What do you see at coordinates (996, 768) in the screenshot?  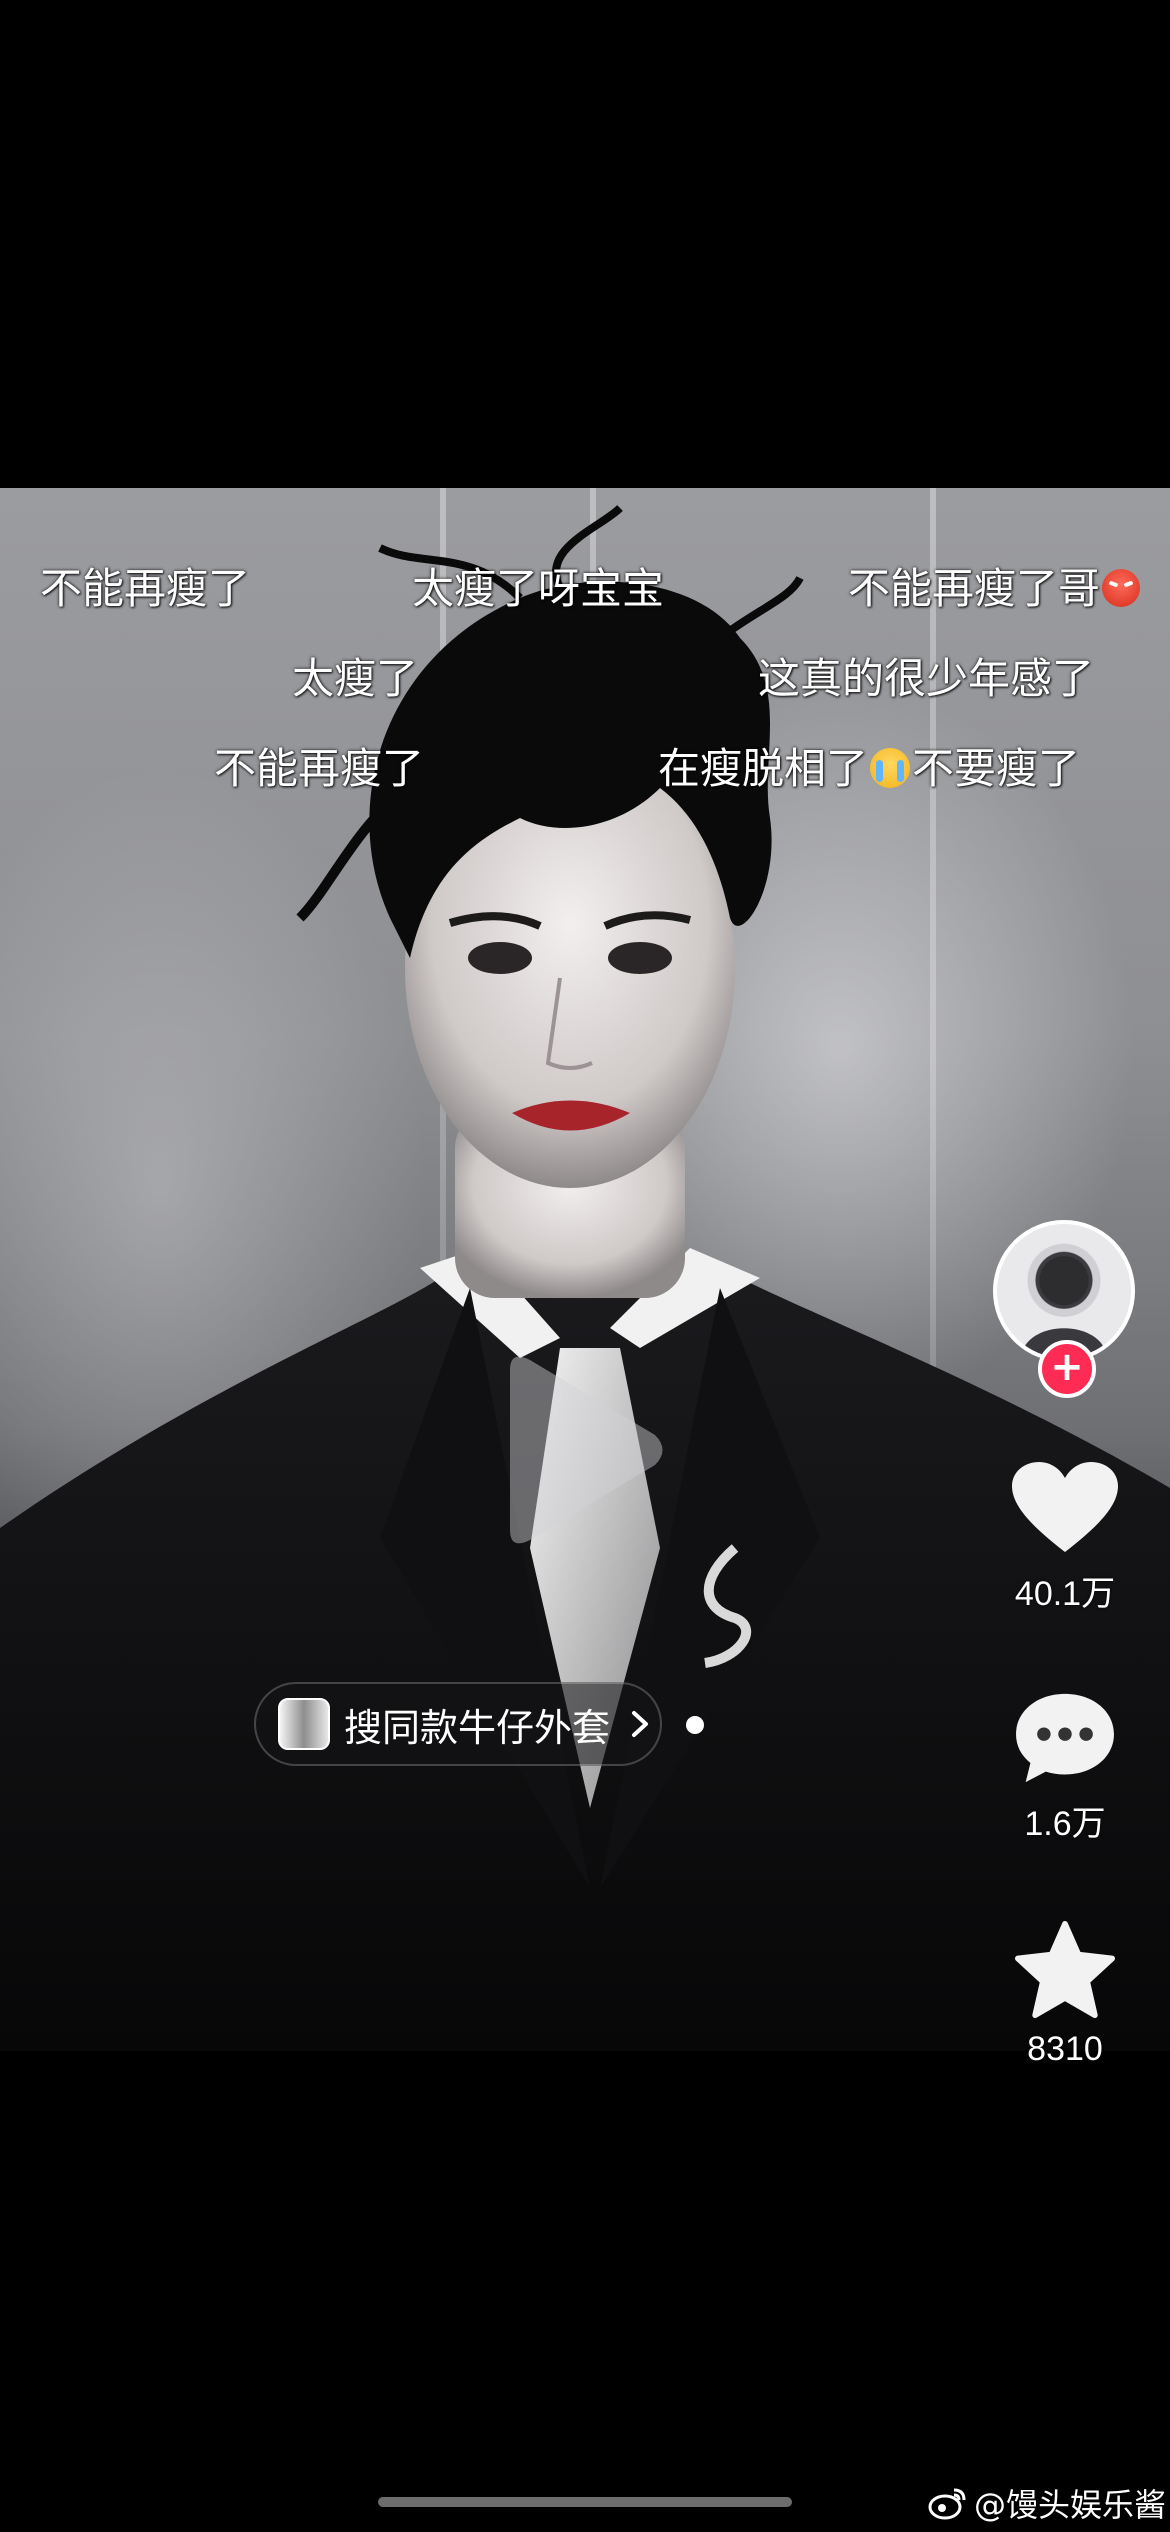 I see `danmaku-text: 不要瘦了` at bounding box center [996, 768].